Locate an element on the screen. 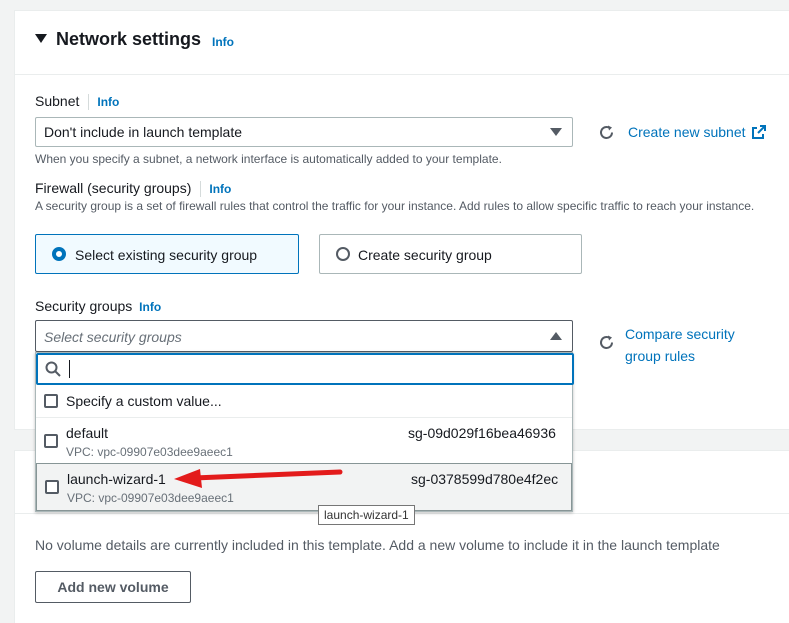 The height and width of the screenshot is (623, 789). option-tooltip: launch-wizard-1 is located at coordinates (366, 515).